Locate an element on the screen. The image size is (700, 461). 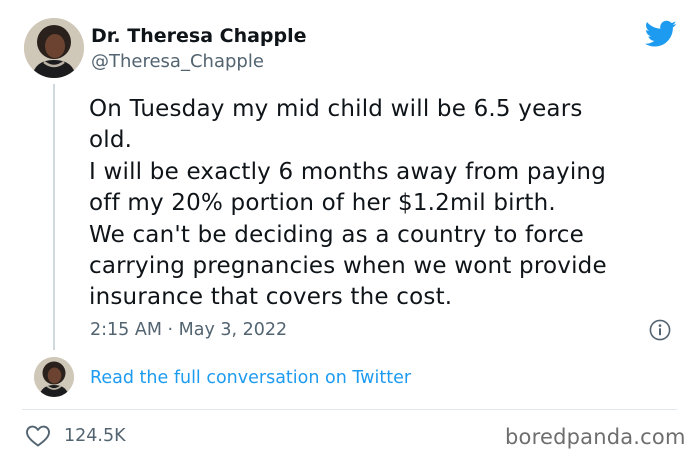
tweet-line: old. is located at coordinates (111, 140).